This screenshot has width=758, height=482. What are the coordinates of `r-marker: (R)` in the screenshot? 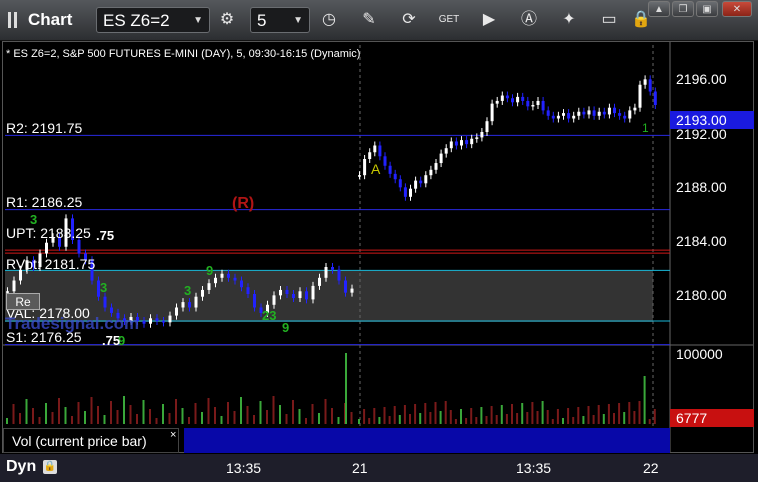 It's located at (243, 203).